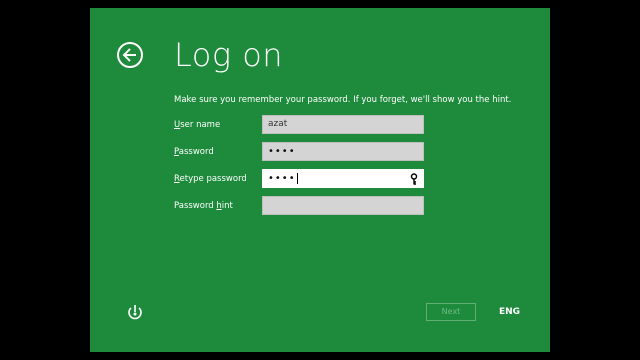 The width and height of the screenshot is (640, 360). What do you see at coordinates (509, 312) in the screenshot?
I see `language-indicator: ENG` at bounding box center [509, 312].